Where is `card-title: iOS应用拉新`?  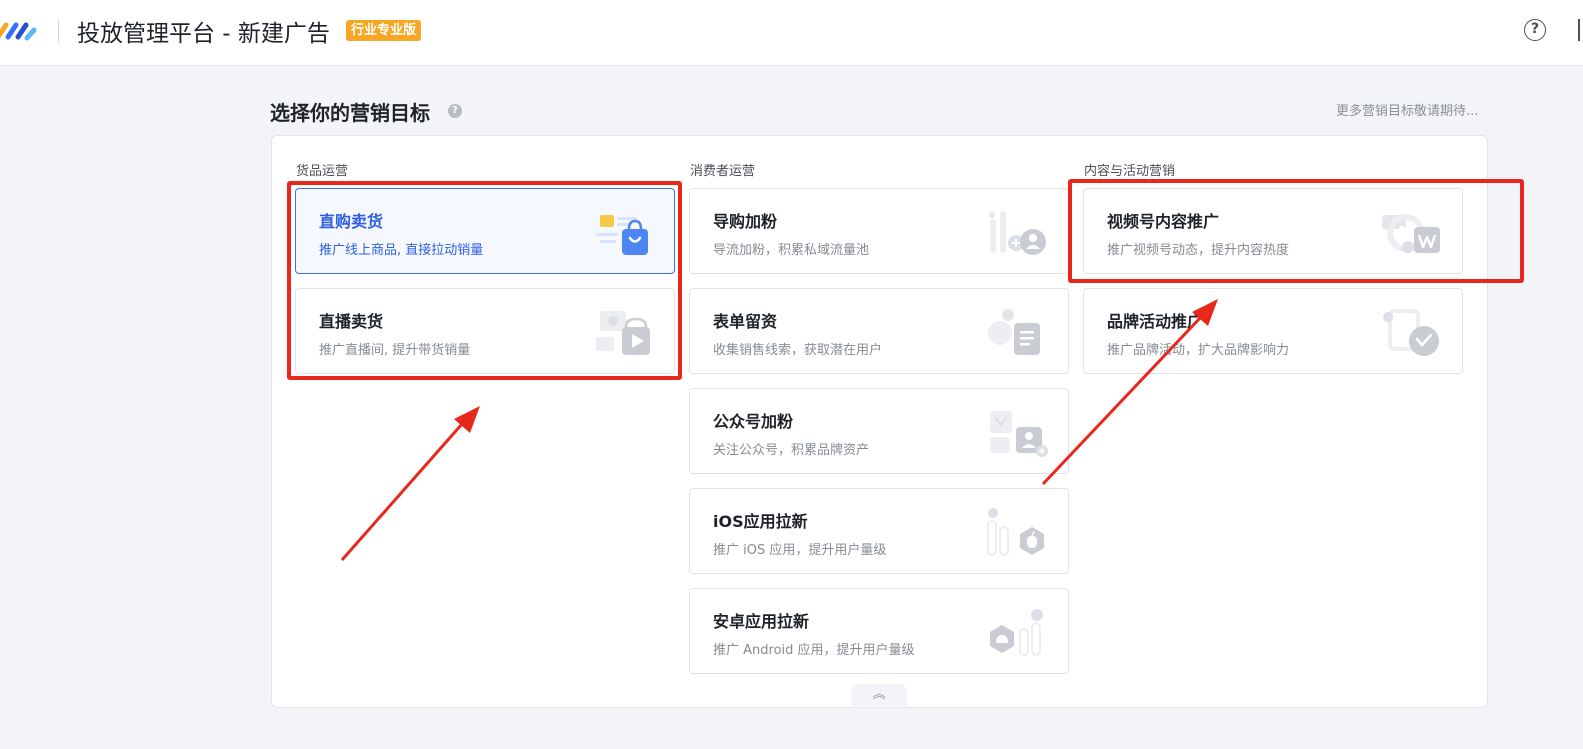
card-title: iOS应用拉新 is located at coordinates (760, 521).